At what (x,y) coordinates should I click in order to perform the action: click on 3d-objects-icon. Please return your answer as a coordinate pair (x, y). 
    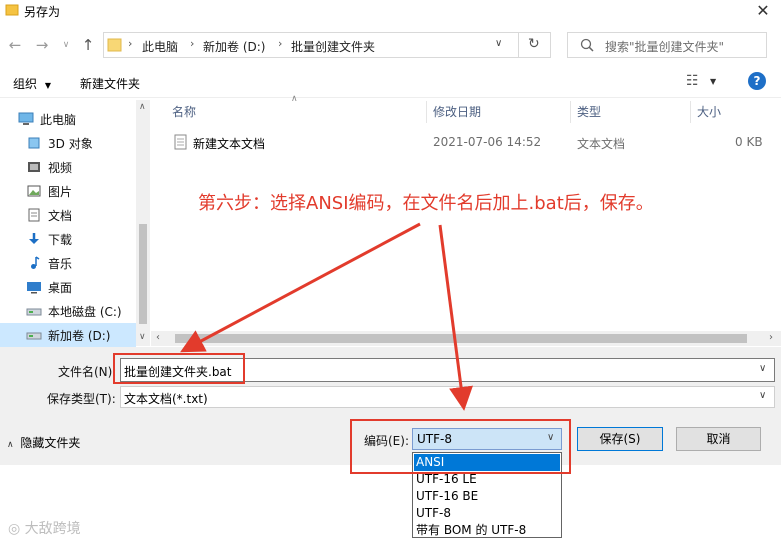
    Looking at the image, I should click on (34, 143).